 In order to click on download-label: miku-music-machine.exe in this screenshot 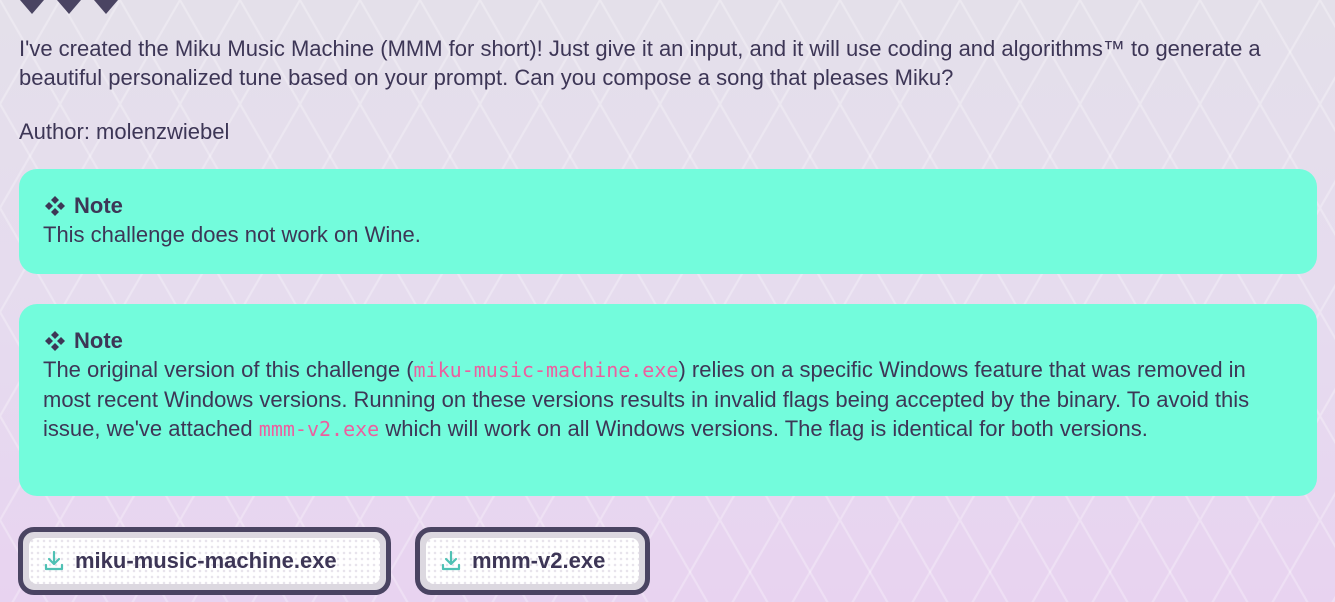, I will do `click(206, 560)`.